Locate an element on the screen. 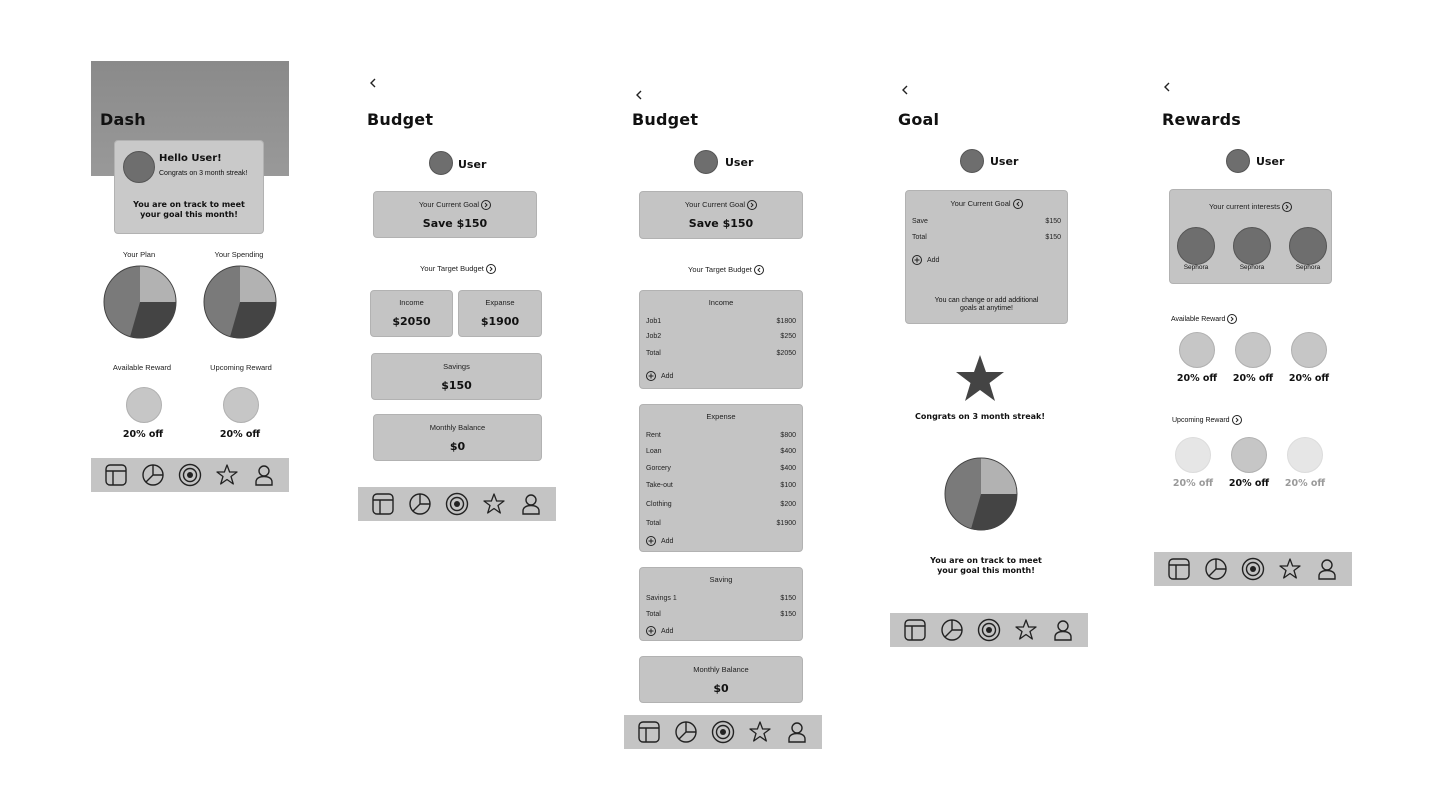  add-saving-button: Add is located at coordinates (659, 631).